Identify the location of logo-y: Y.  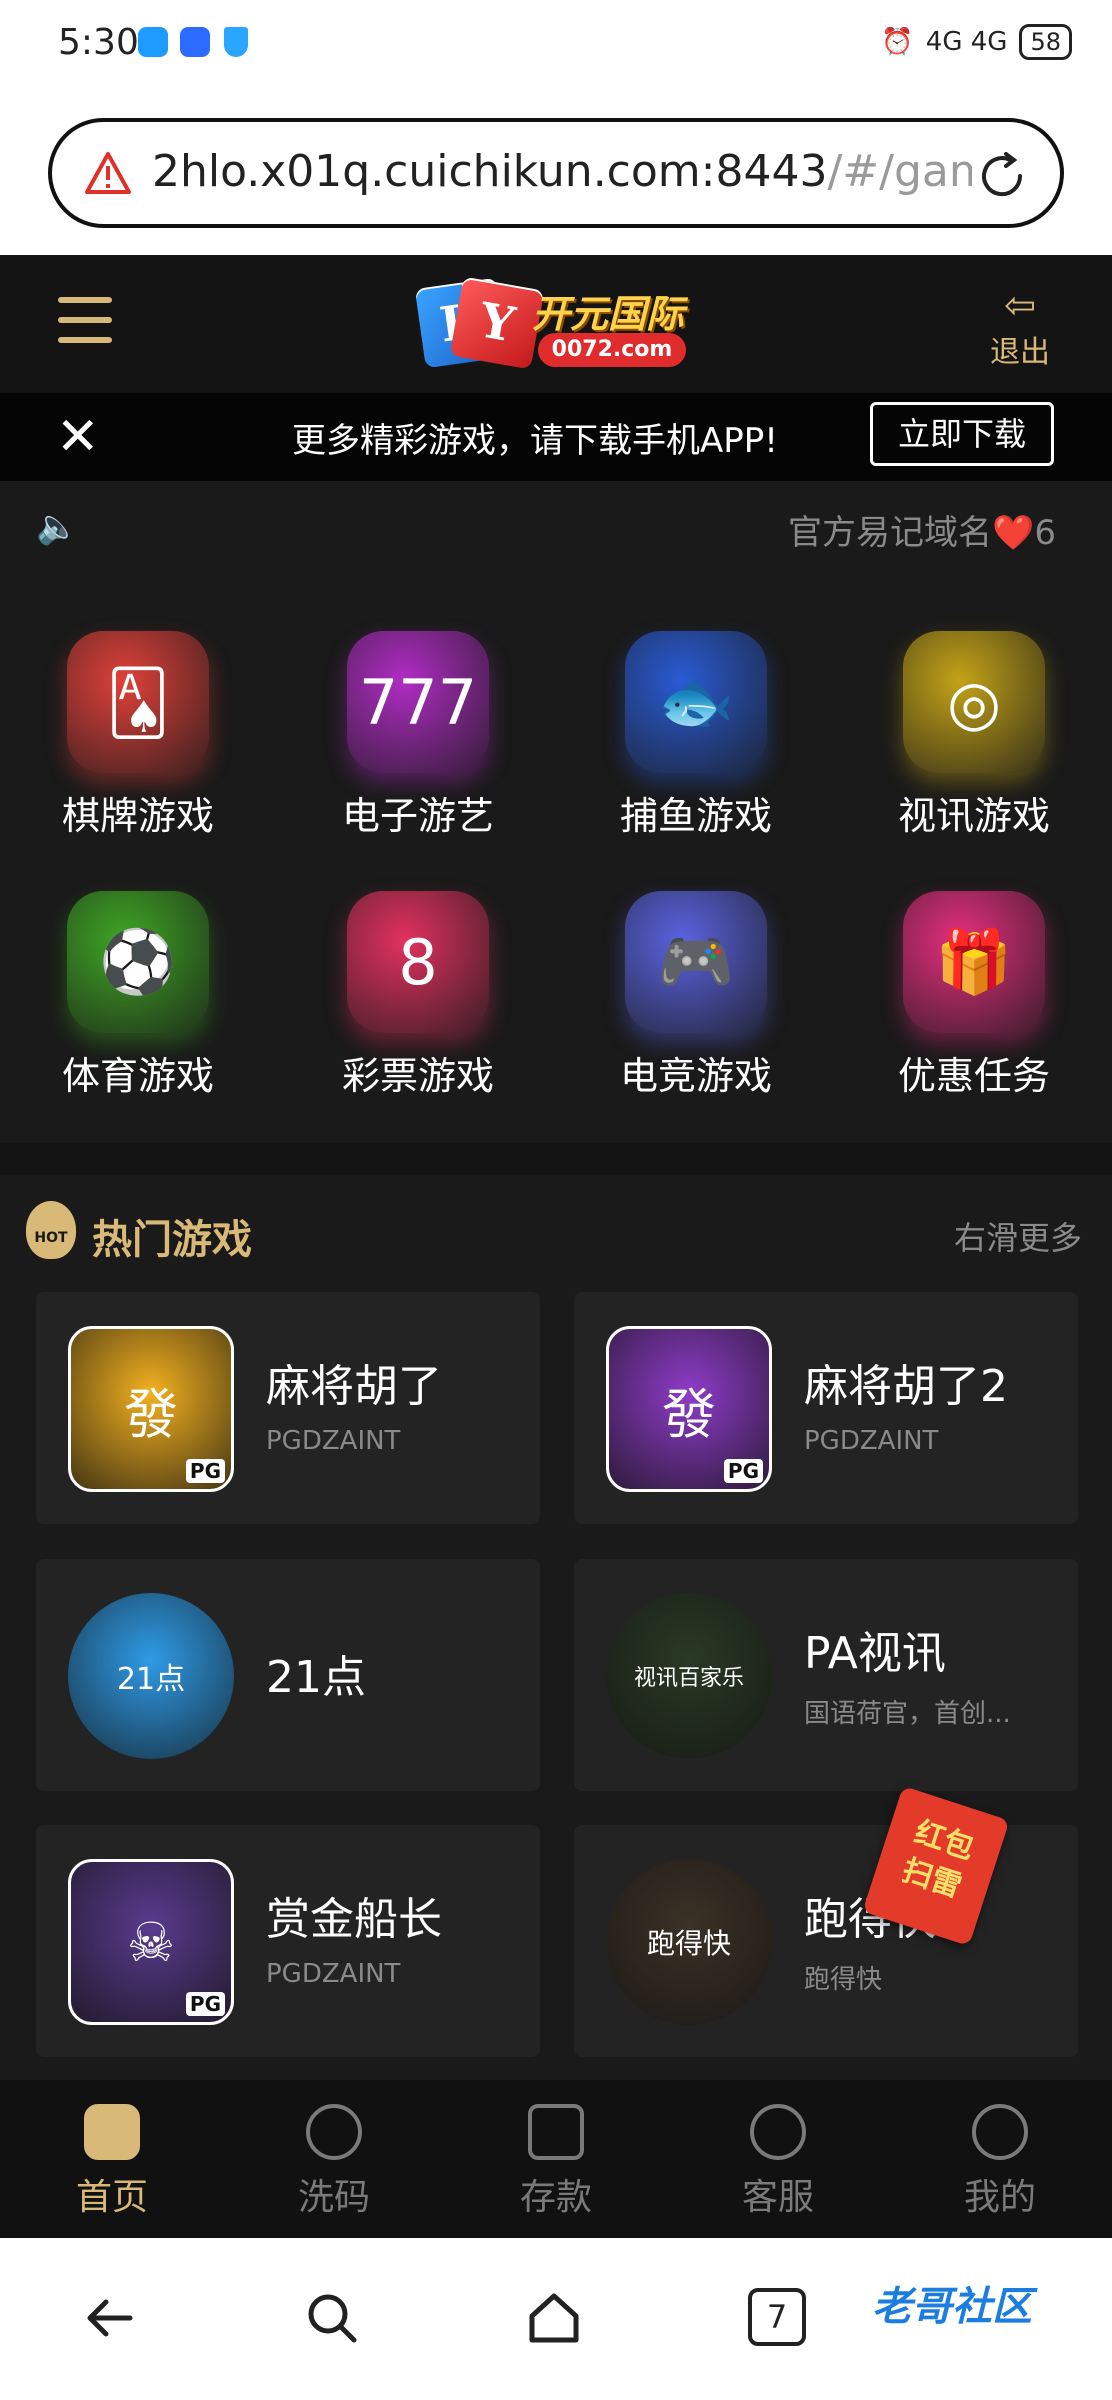
(497, 323).